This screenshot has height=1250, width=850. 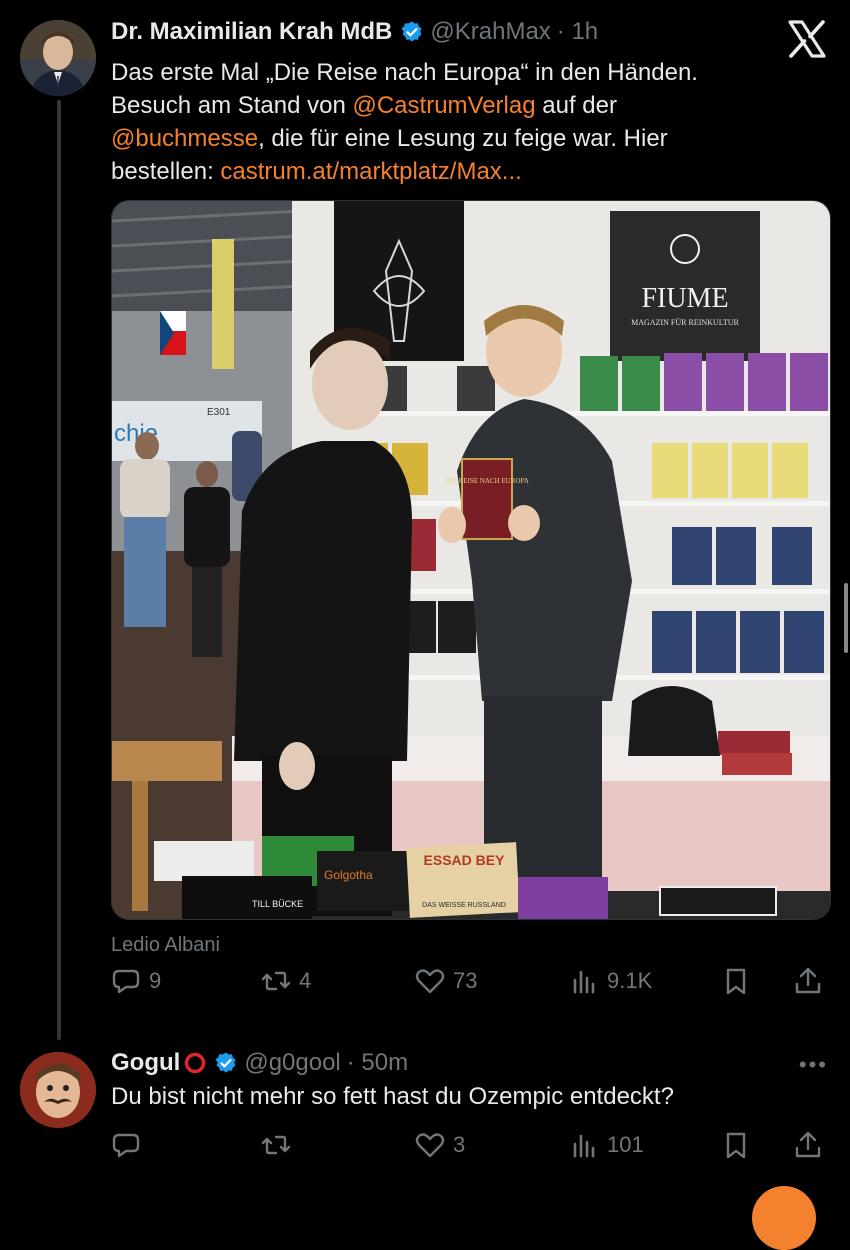 What do you see at coordinates (846, 618) in the screenshot?
I see `scrollbar` at bounding box center [846, 618].